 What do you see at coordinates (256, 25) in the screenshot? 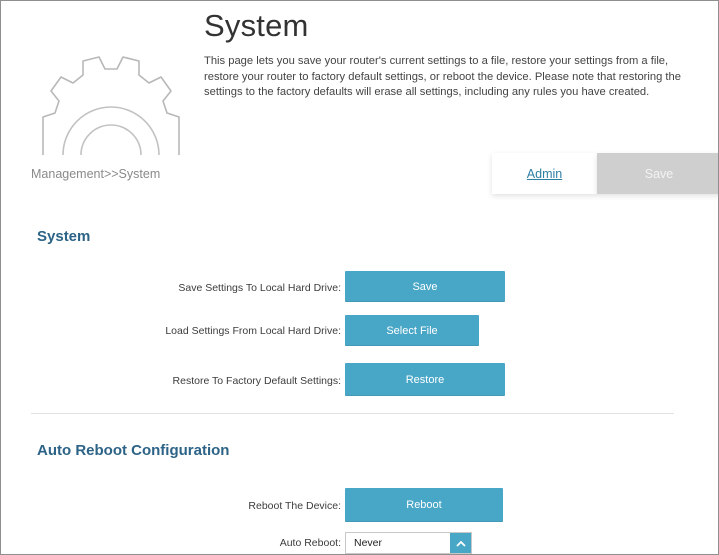
I see `page-title: System` at bounding box center [256, 25].